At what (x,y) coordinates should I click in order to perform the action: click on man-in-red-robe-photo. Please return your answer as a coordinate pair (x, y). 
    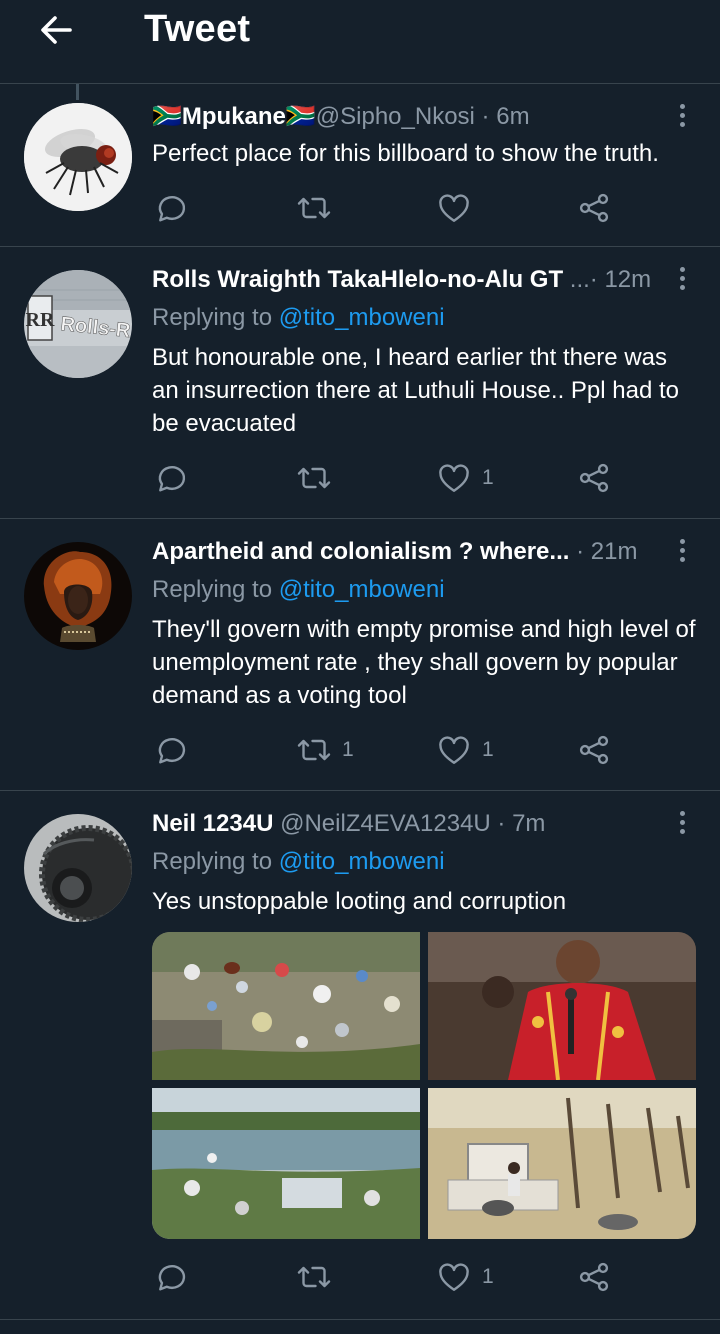
    Looking at the image, I should click on (562, 1006).